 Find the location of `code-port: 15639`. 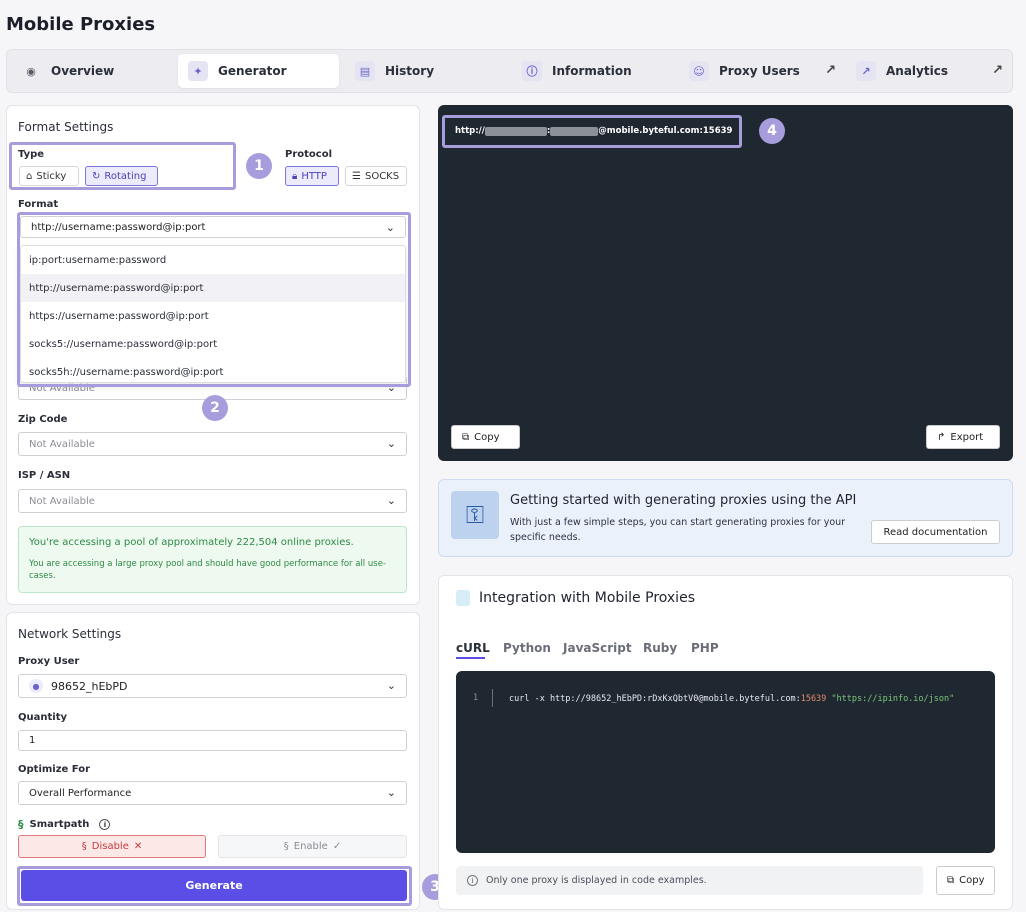

code-port: 15639 is located at coordinates (813, 699).